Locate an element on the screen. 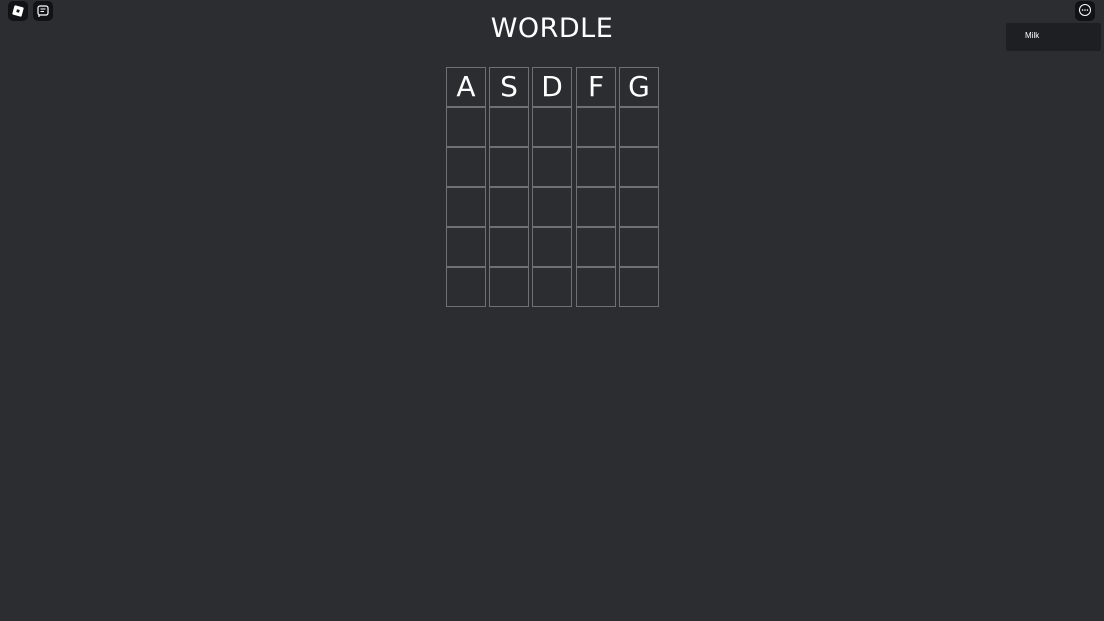 The width and height of the screenshot is (1104, 621). chat-icon is located at coordinates (43, 11).